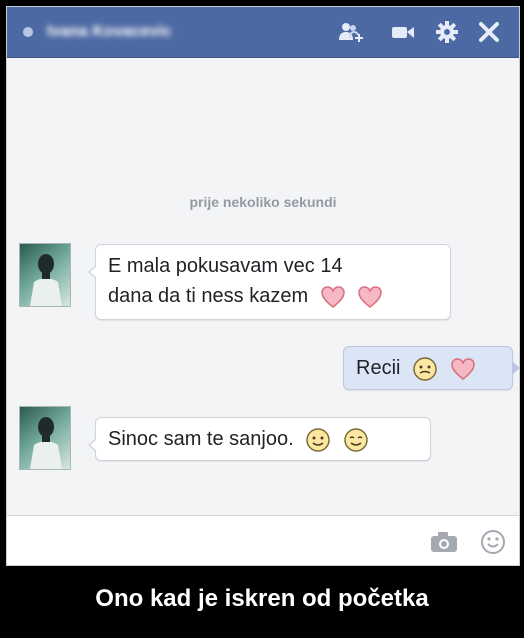 The height and width of the screenshot is (638, 524). What do you see at coordinates (403, 32) in the screenshot?
I see `video-camera-icon` at bounding box center [403, 32].